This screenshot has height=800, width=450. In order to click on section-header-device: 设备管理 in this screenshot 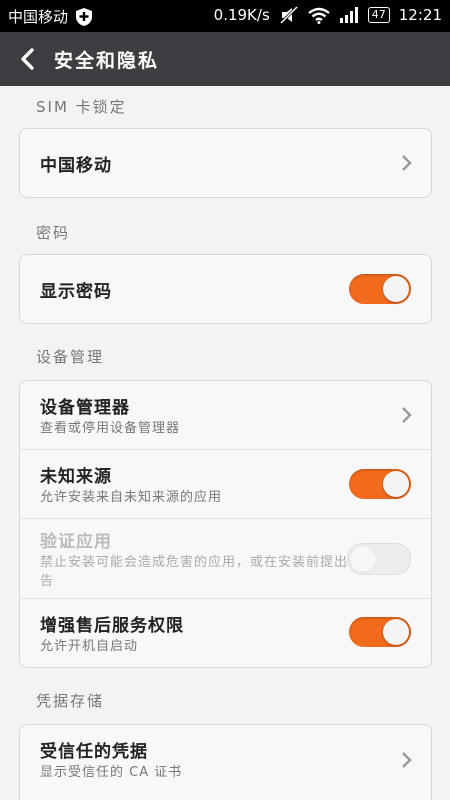, I will do `click(70, 357)`.